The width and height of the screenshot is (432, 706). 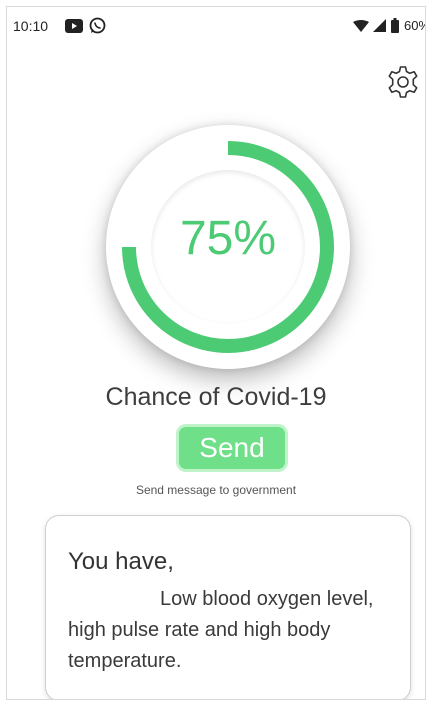 What do you see at coordinates (361, 26) in the screenshot?
I see `wifi-icon` at bounding box center [361, 26].